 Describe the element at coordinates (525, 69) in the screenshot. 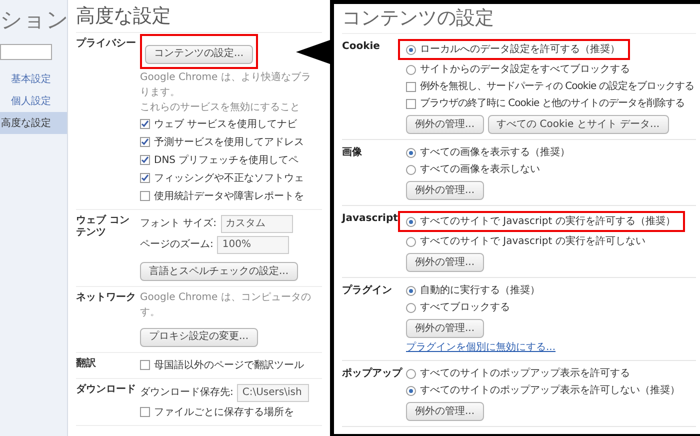

I see `radio-label: サイトからのデータ設定をすべてブロックする` at that location.